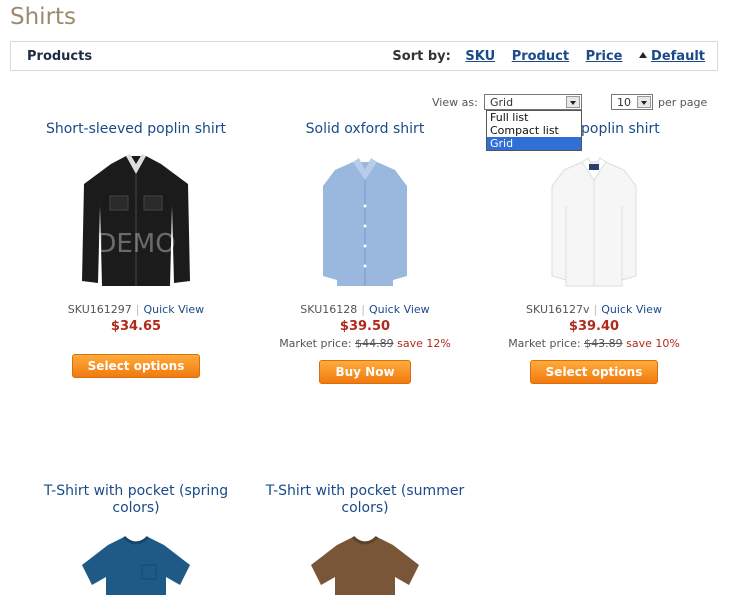 This screenshot has width=737, height=599. What do you see at coordinates (534, 117) in the screenshot?
I see `view-as-option-full-list: Full list` at bounding box center [534, 117].